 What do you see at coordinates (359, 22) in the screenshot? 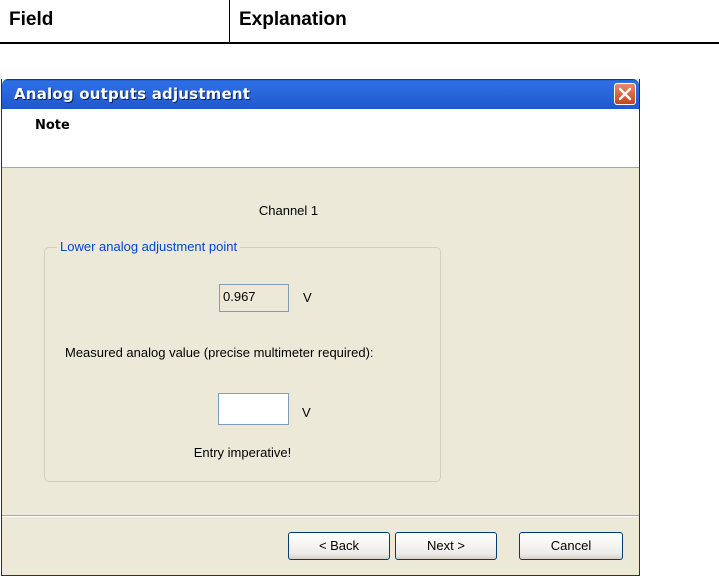
I see `document-table-header: Field Explanation` at bounding box center [359, 22].